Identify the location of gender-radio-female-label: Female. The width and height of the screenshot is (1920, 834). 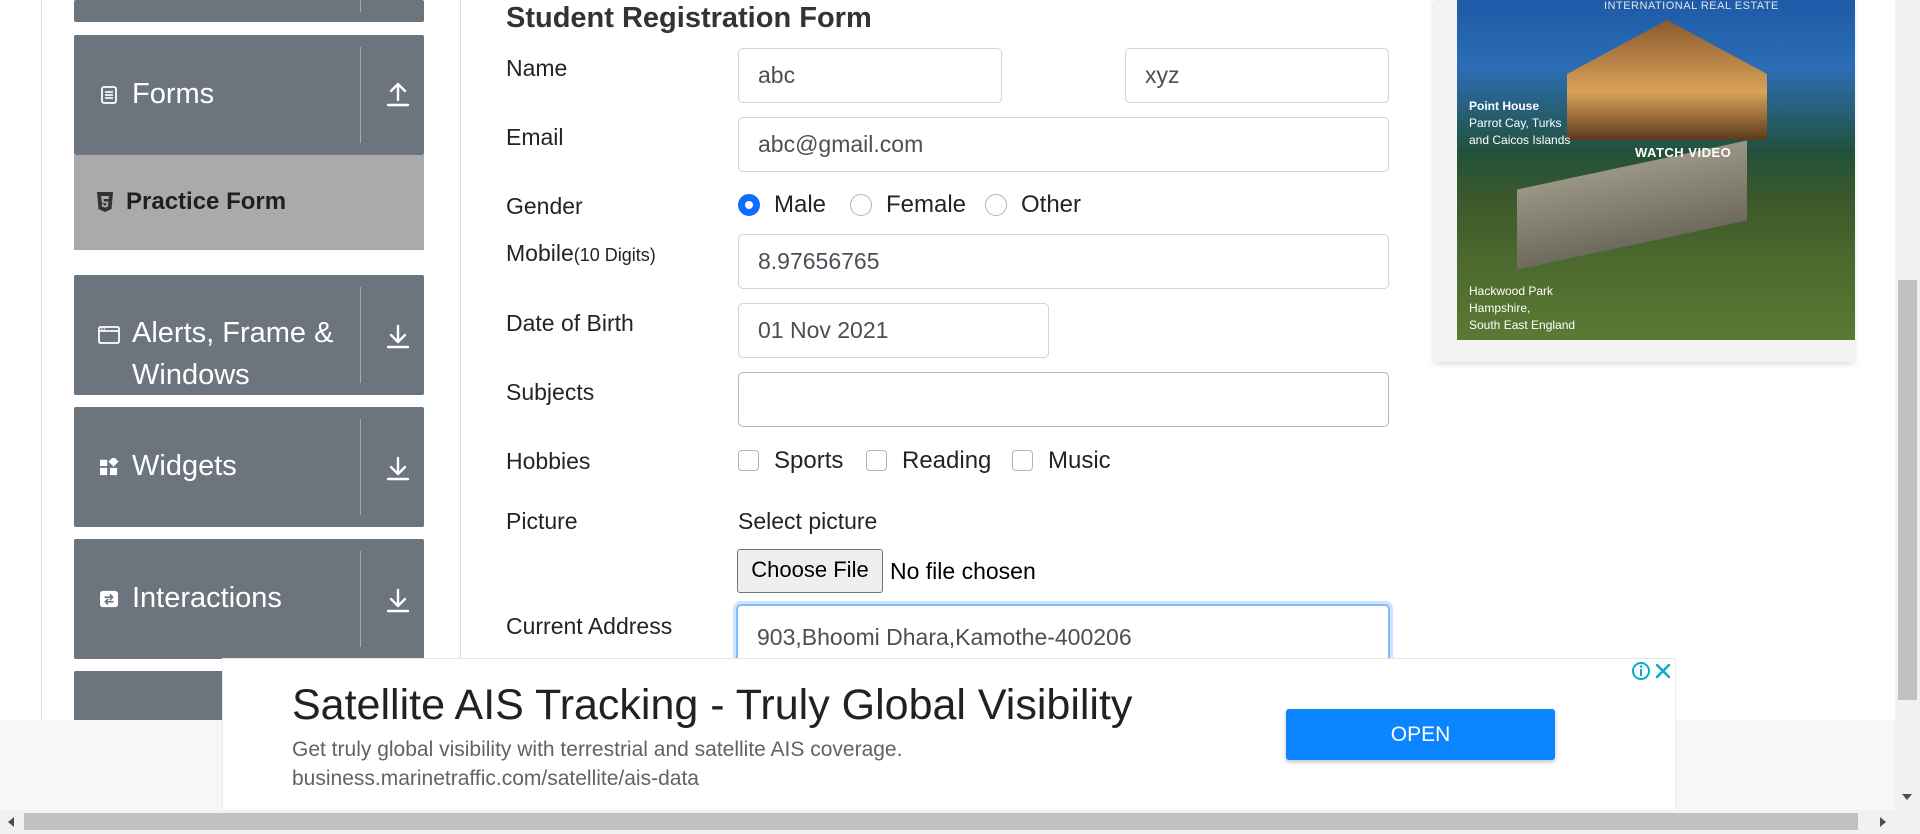
(926, 205).